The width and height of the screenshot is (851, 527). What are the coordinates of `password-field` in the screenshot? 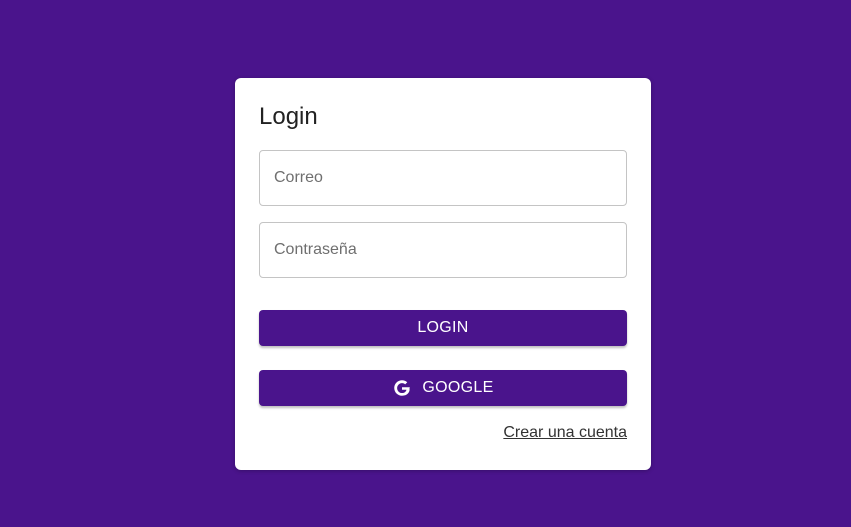 It's located at (443, 250).